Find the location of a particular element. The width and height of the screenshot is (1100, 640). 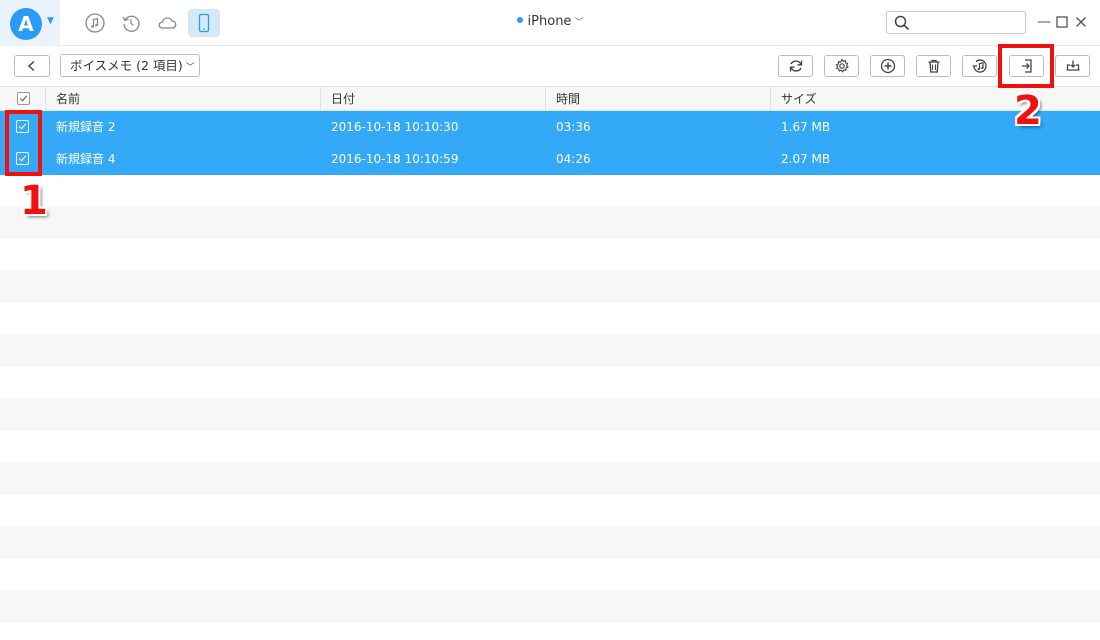

column-header-date: 日付 is located at coordinates (432, 99).